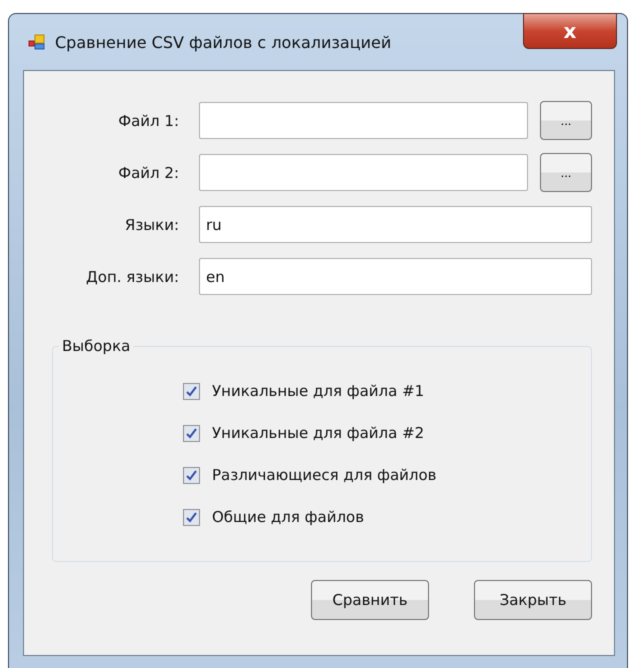 The image size is (630, 668). I want to click on checkbox-label: Уникальные для файла #2, so click(318, 433).